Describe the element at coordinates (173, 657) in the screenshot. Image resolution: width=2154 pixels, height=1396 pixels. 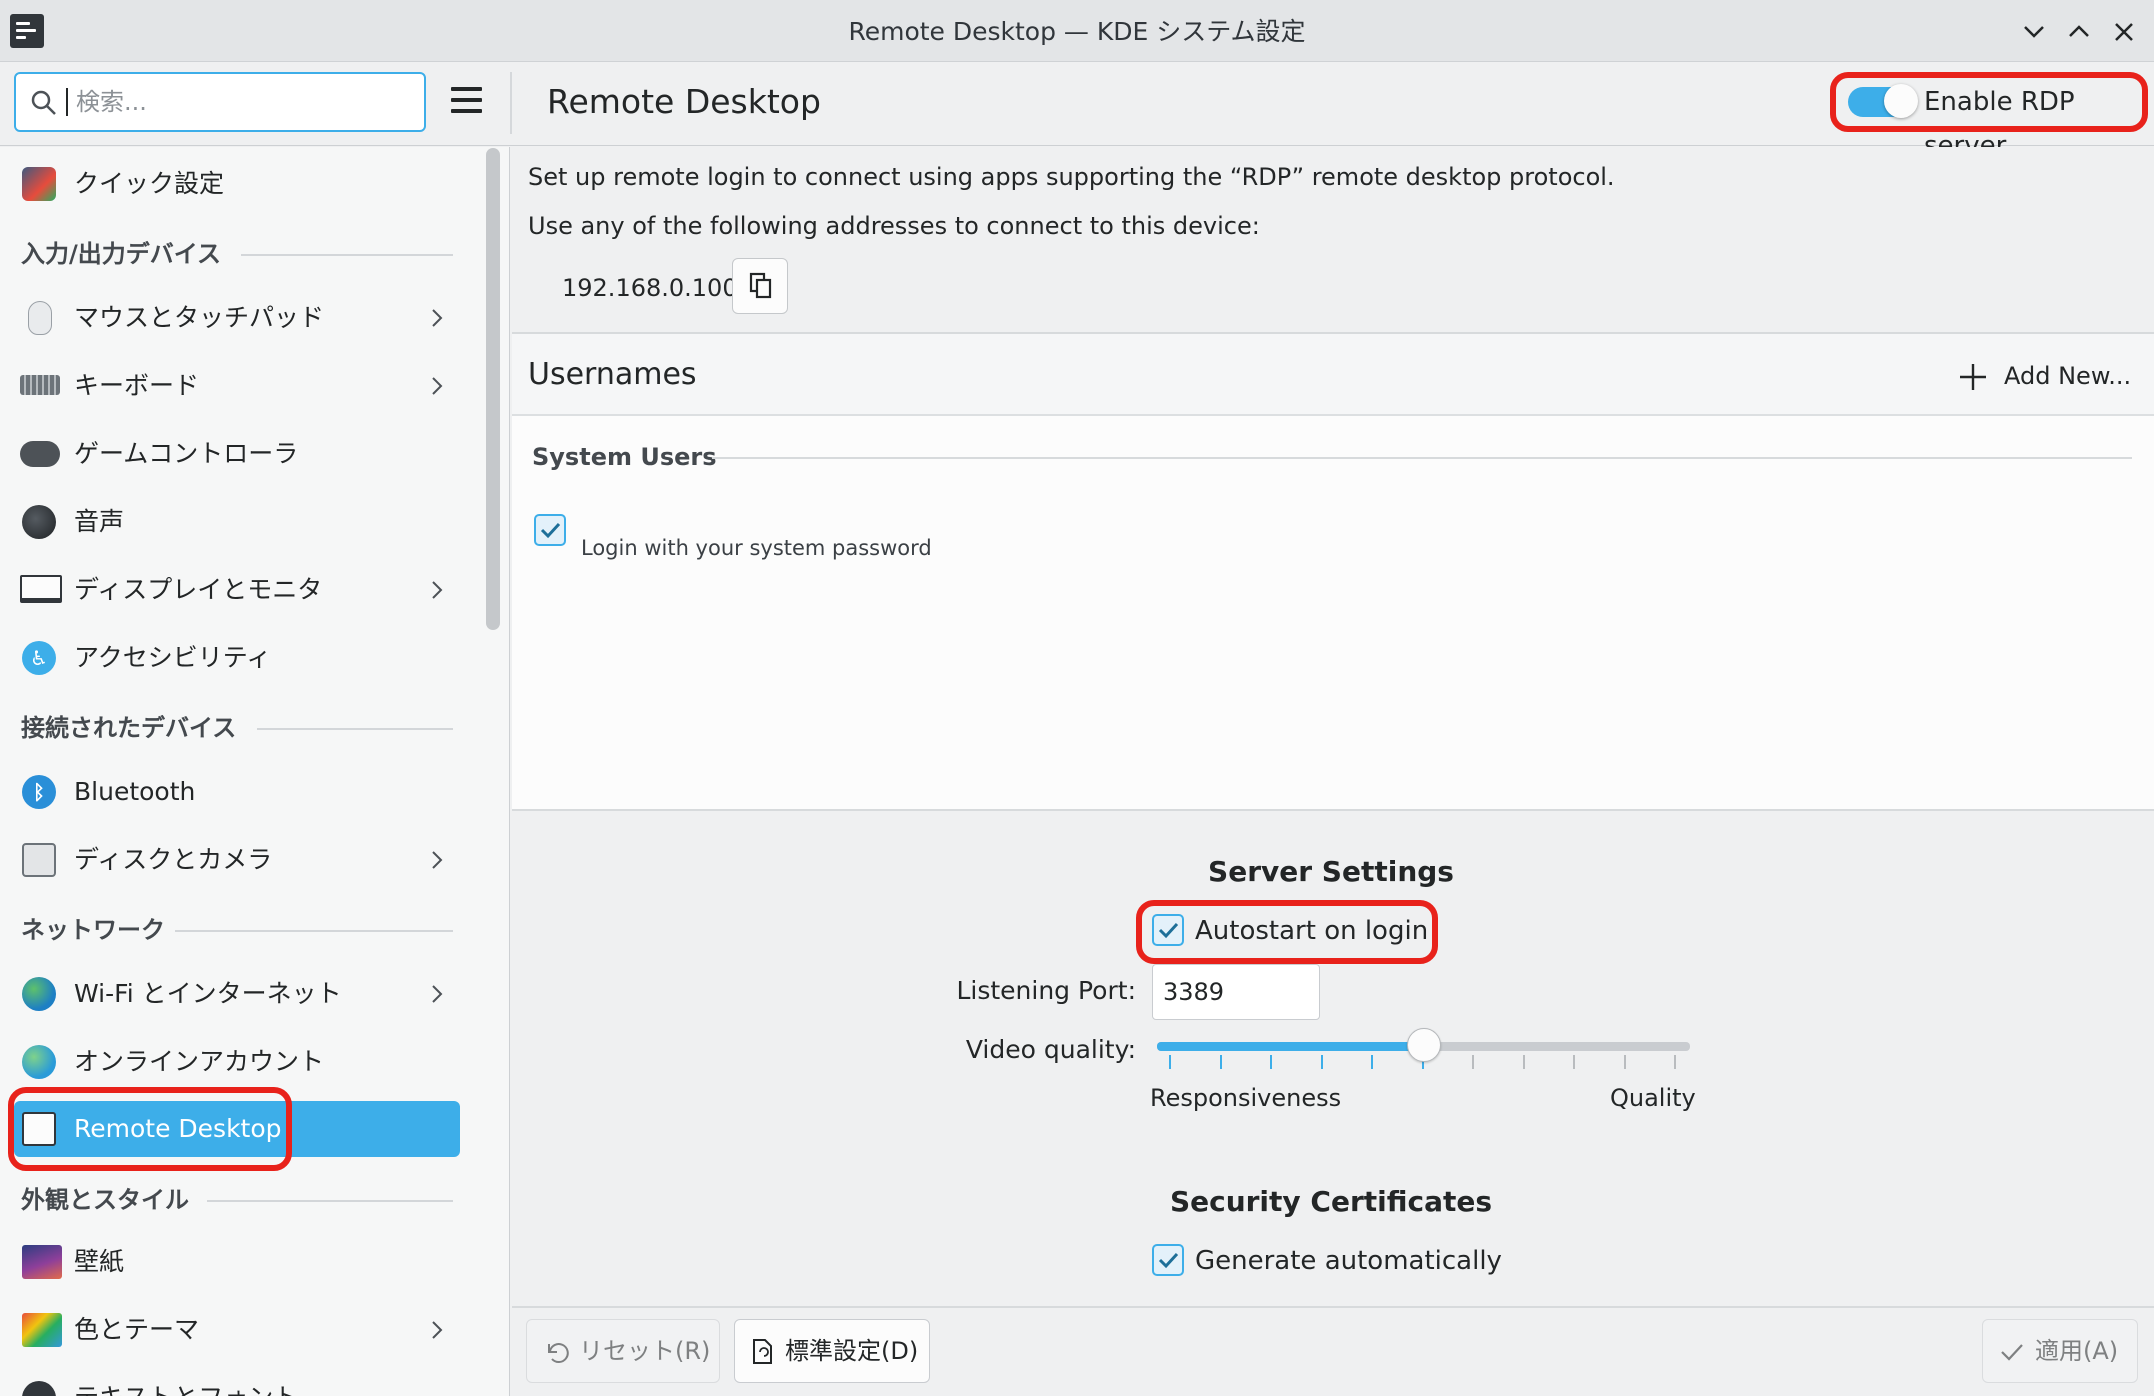
I see `sidebar-item-label: アクセシビリティ` at that location.